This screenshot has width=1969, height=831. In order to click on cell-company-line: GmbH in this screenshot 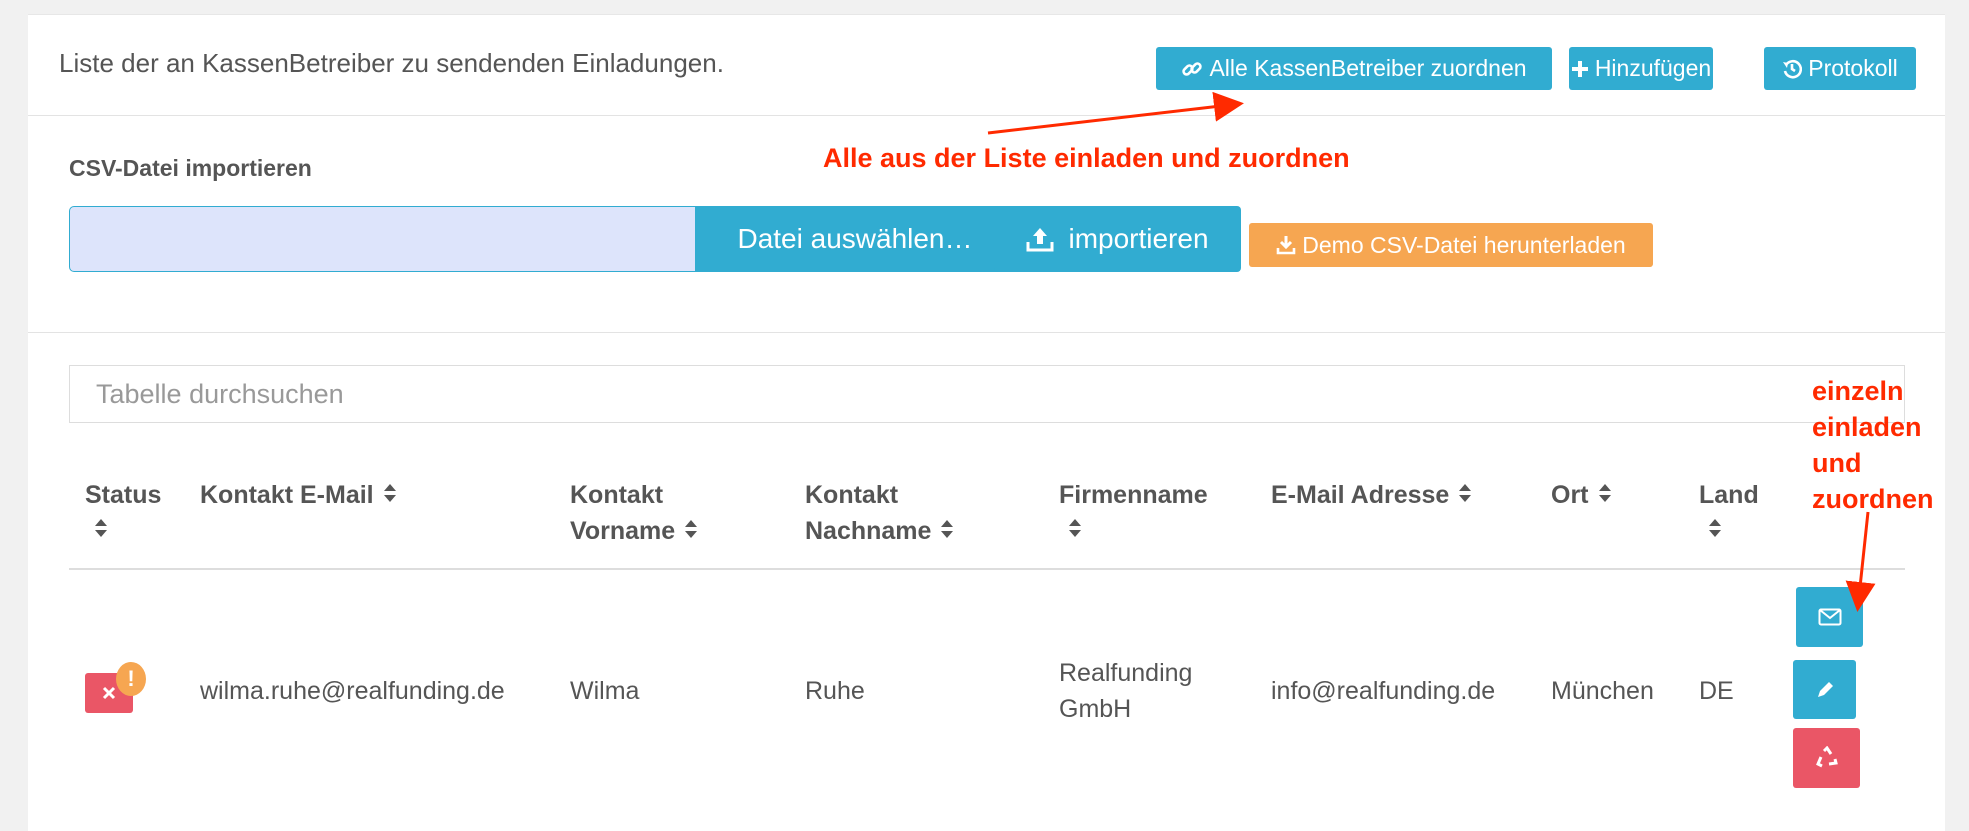, I will do `click(1095, 709)`.